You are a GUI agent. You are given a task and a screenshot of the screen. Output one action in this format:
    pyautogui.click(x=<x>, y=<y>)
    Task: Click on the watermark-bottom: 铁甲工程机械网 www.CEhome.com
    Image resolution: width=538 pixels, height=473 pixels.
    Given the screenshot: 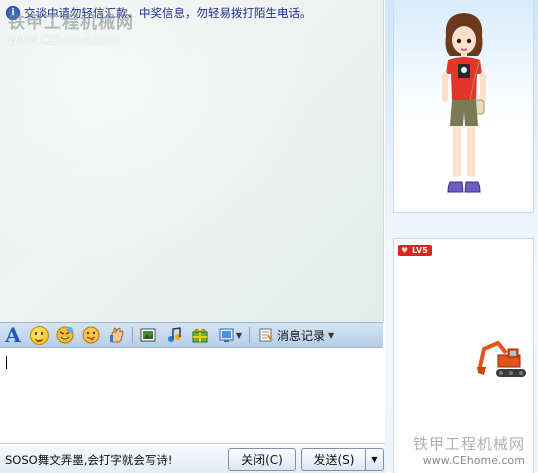 What is the action you would take?
    pyautogui.click(x=469, y=450)
    